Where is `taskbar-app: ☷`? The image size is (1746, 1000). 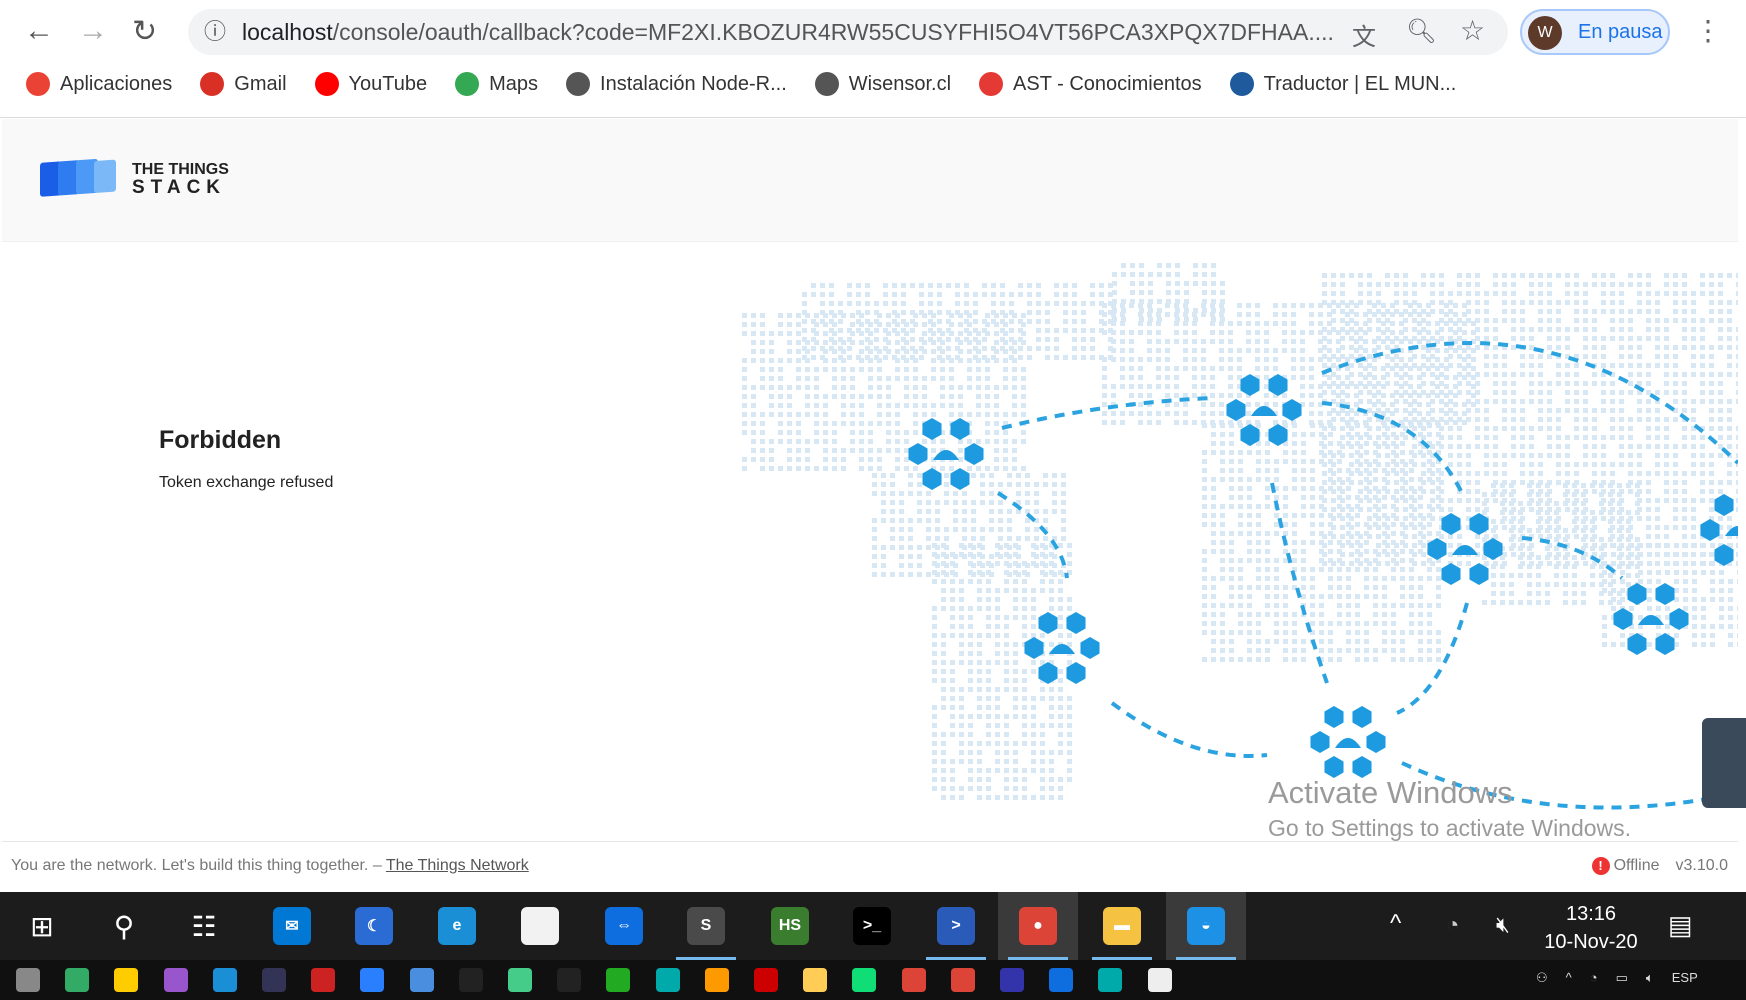
taskbar-app: ☷ is located at coordinates (204, 926).